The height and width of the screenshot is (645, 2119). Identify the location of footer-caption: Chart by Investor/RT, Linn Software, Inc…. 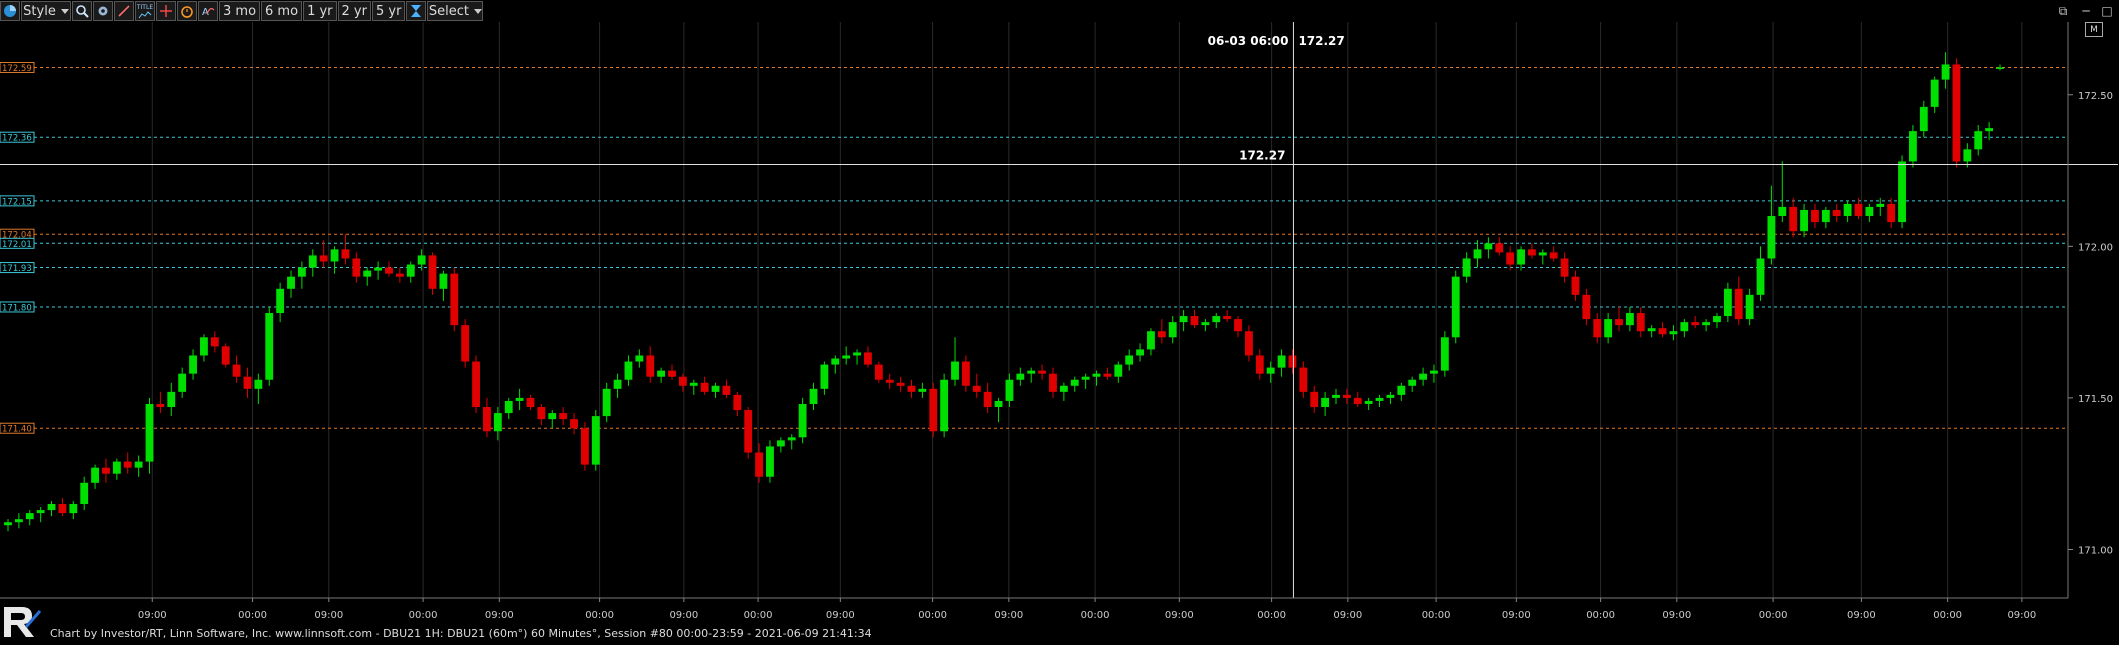
(461, 633).